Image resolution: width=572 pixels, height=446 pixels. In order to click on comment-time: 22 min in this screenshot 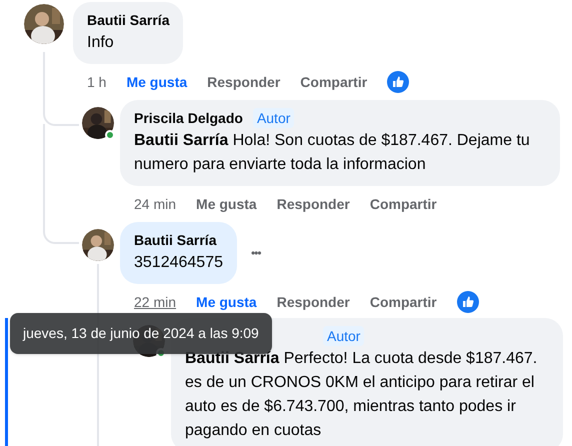, I will do `click(155, 302)`.